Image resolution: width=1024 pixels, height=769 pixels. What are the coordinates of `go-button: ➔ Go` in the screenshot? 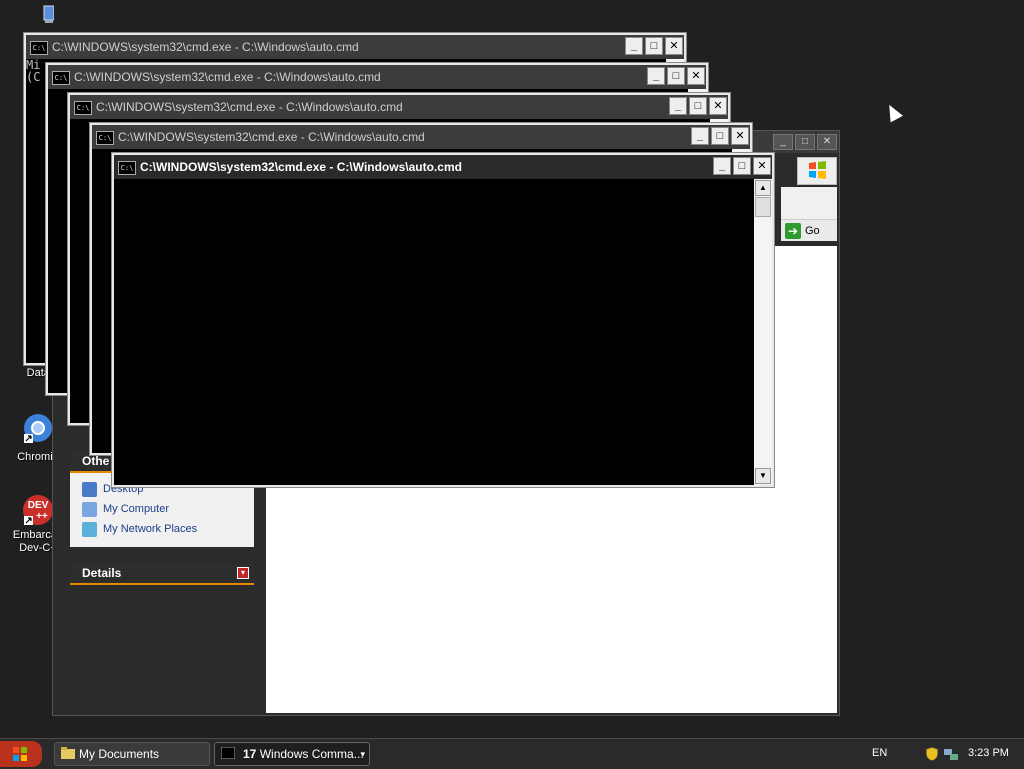 It's located at (809, 230).